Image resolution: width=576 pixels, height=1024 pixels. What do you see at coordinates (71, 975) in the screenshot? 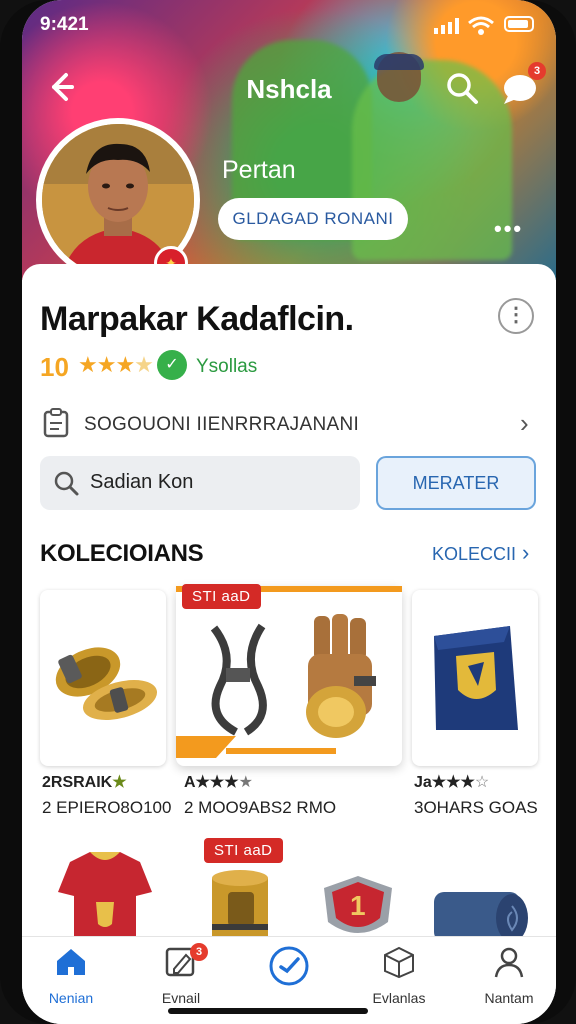
I see `nav-item-home: Nenian` at bounding box center [71, 975].